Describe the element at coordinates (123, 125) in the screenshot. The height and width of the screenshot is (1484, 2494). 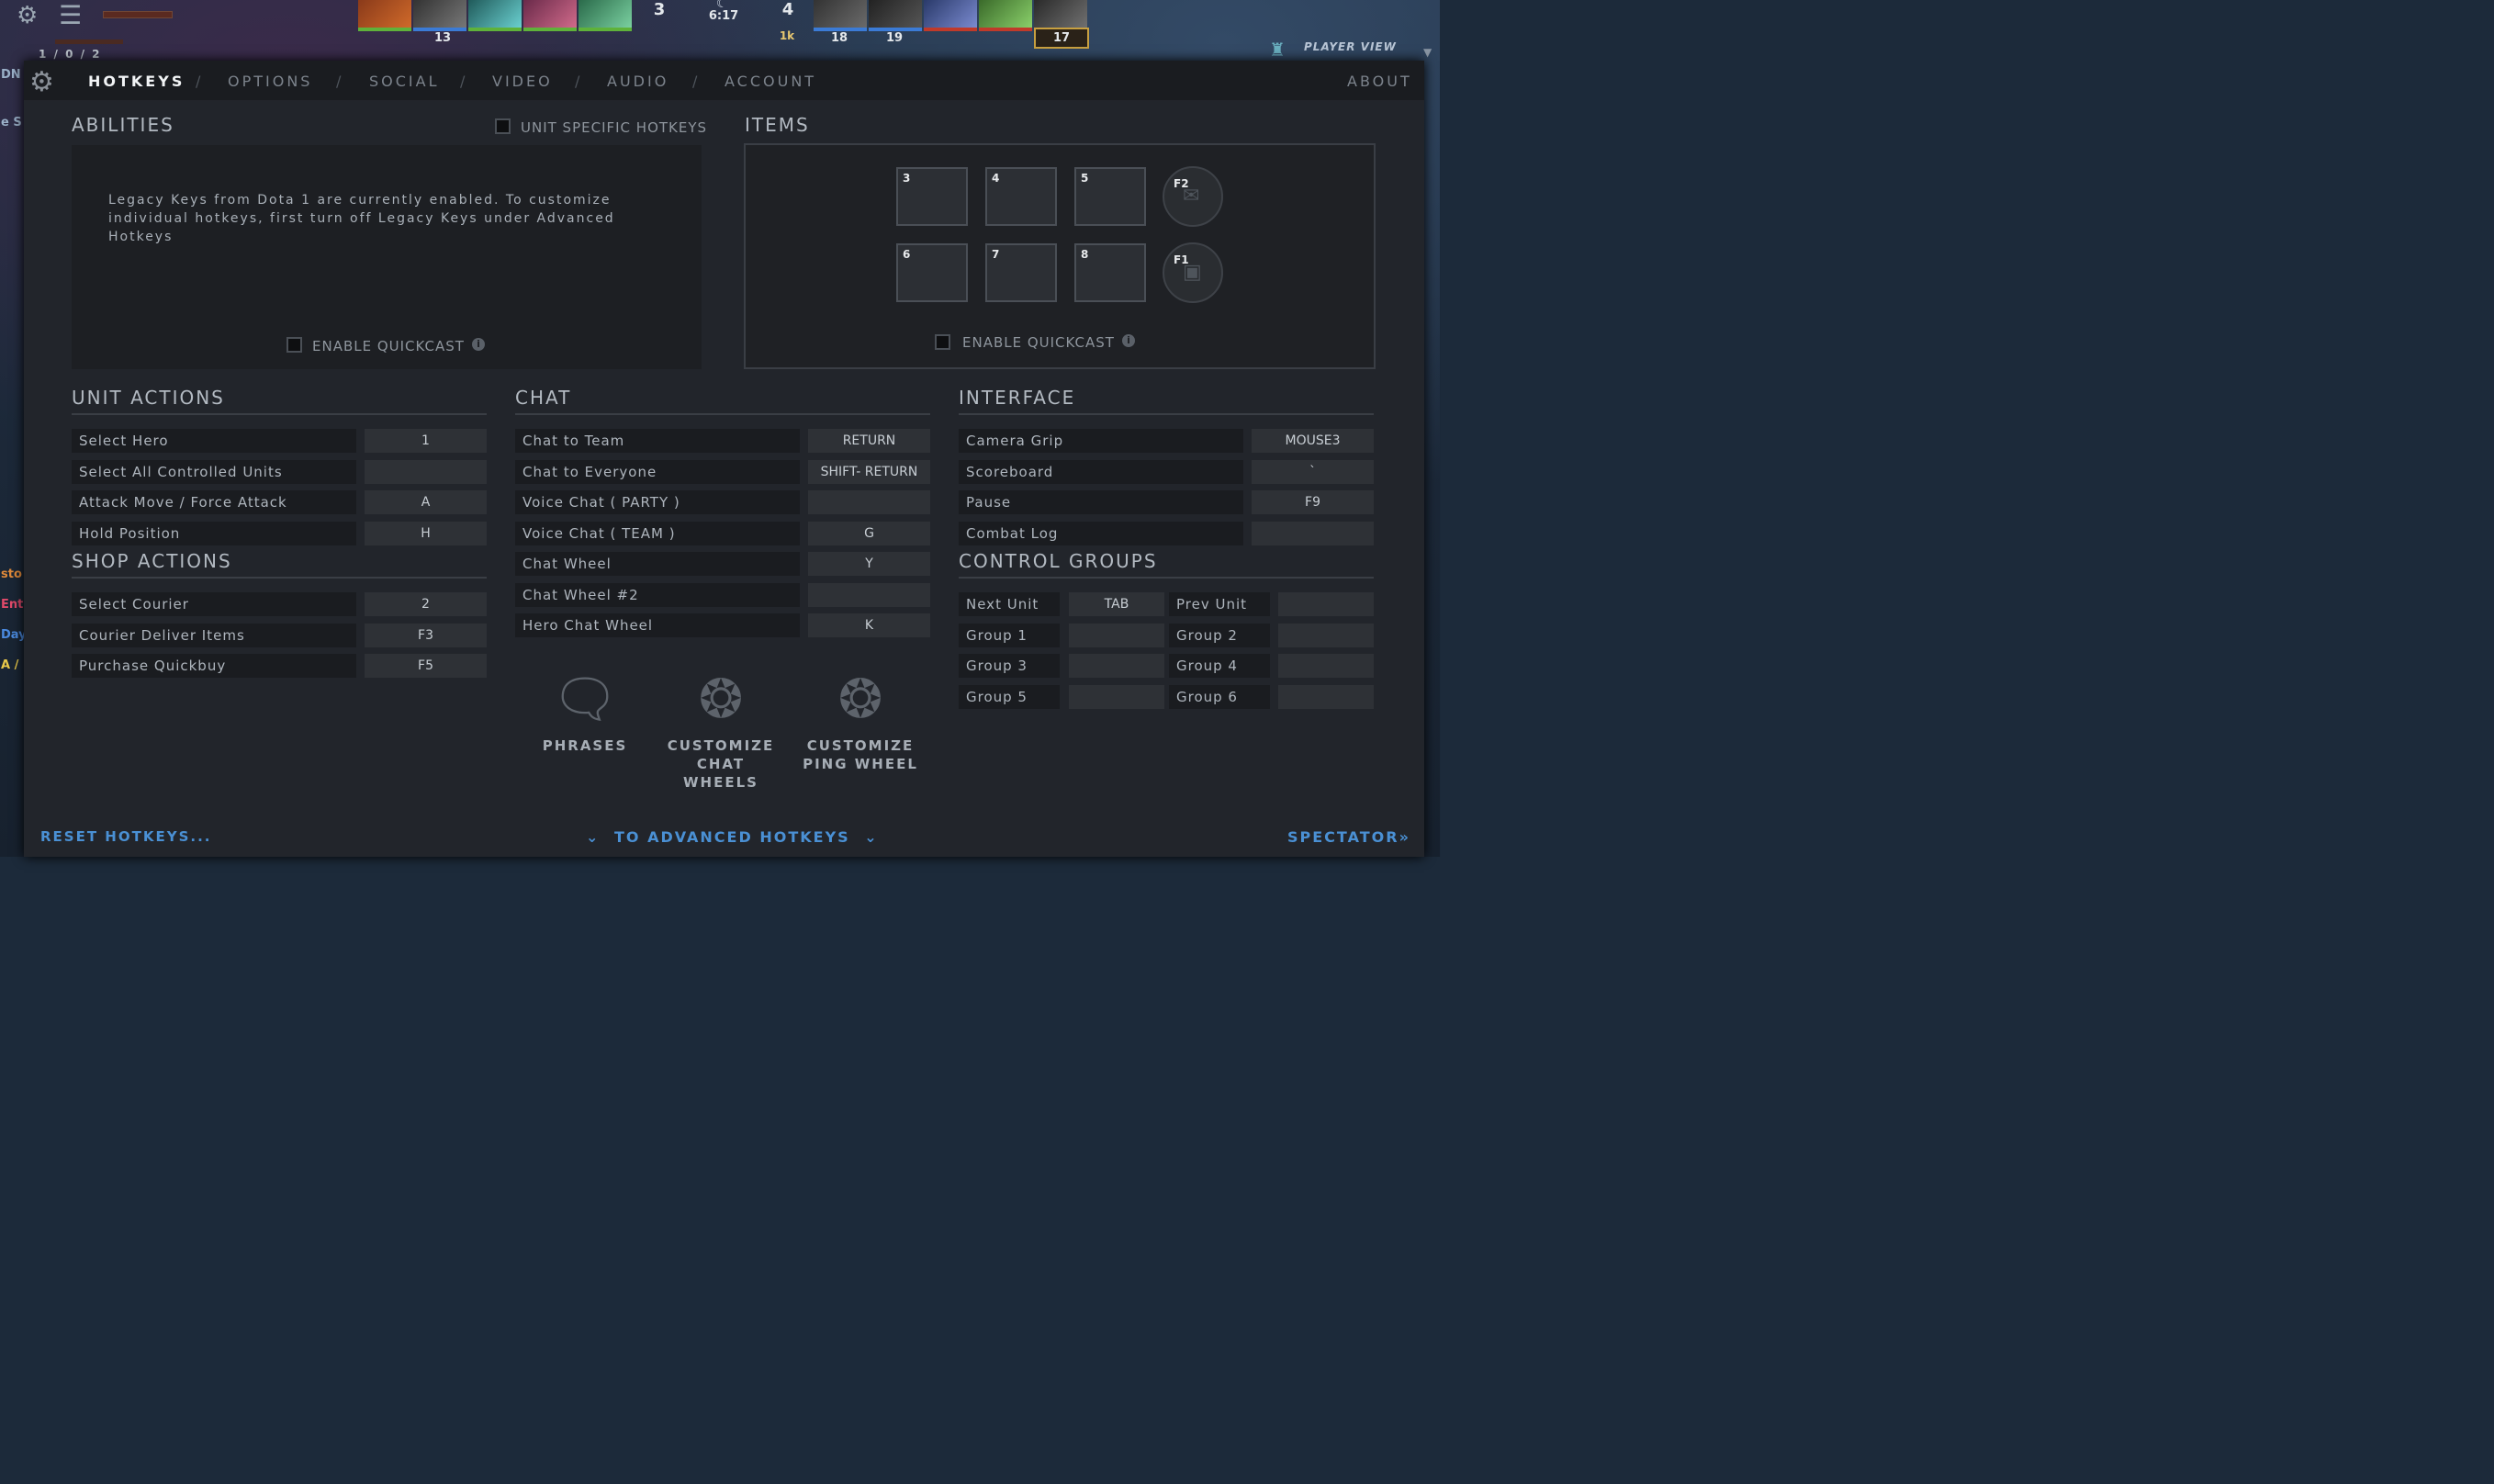
I see `abilities-title: ABILITIES` at that location.